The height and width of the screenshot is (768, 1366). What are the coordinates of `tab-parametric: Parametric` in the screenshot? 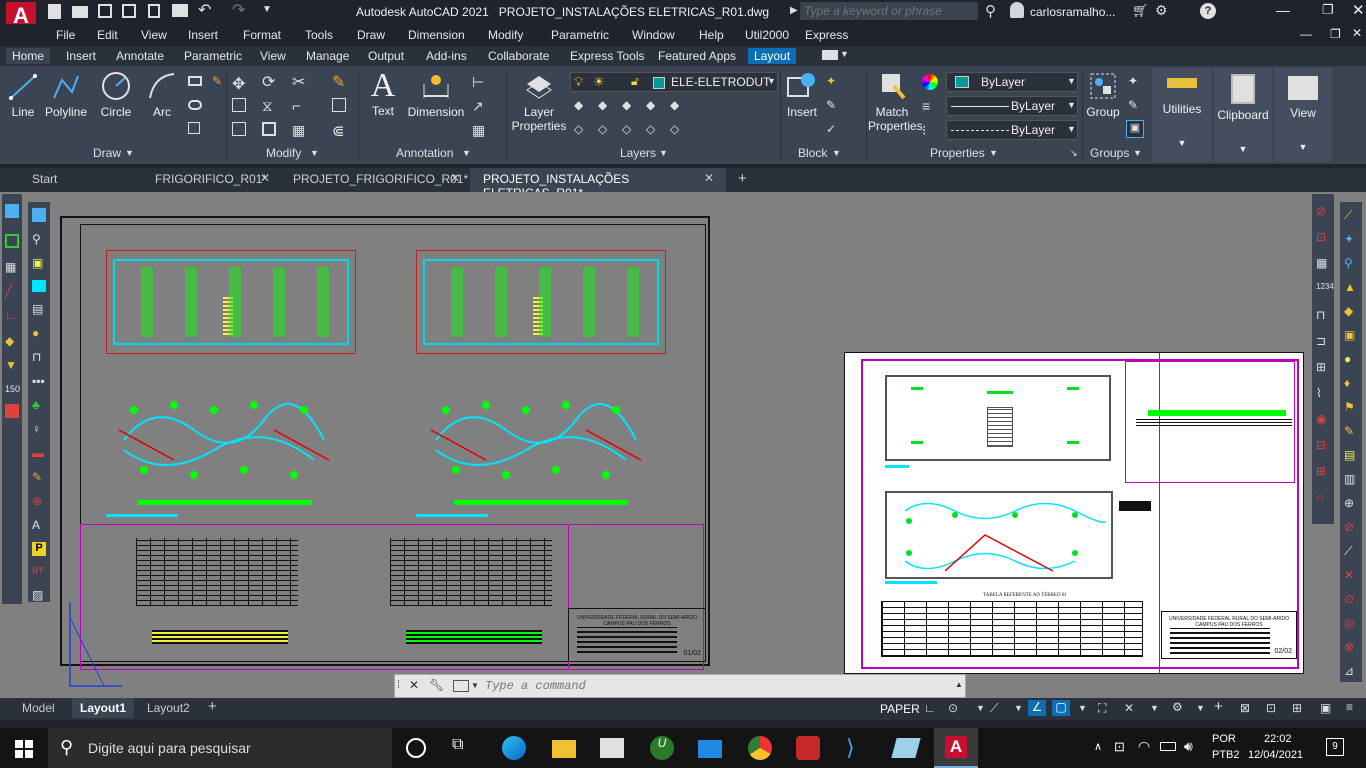 It's located at (213, 56).